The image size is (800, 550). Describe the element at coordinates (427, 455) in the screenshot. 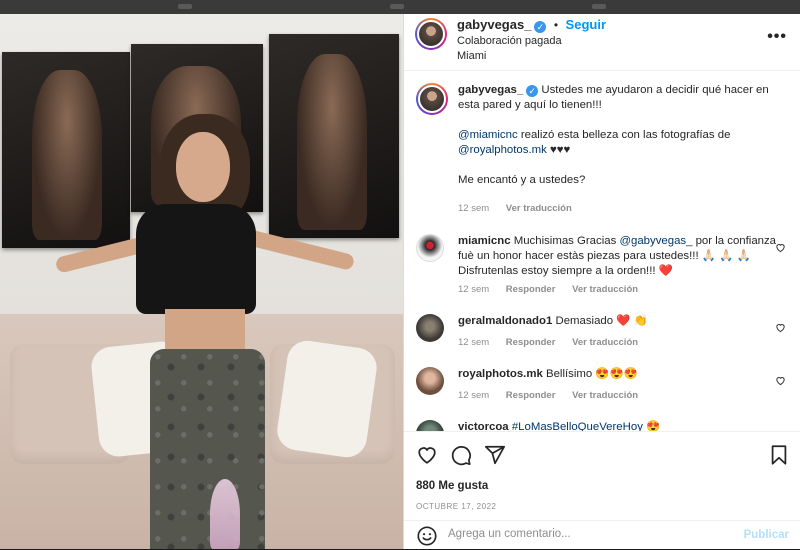

I see `heart-icon` at that location.